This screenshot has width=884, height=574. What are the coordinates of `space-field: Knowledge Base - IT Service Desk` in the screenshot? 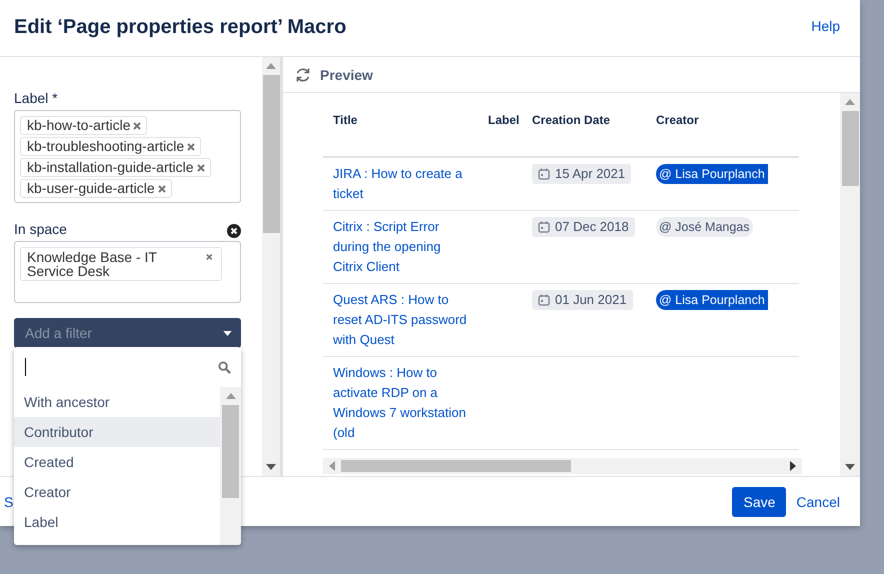 It's located at (127, 272).